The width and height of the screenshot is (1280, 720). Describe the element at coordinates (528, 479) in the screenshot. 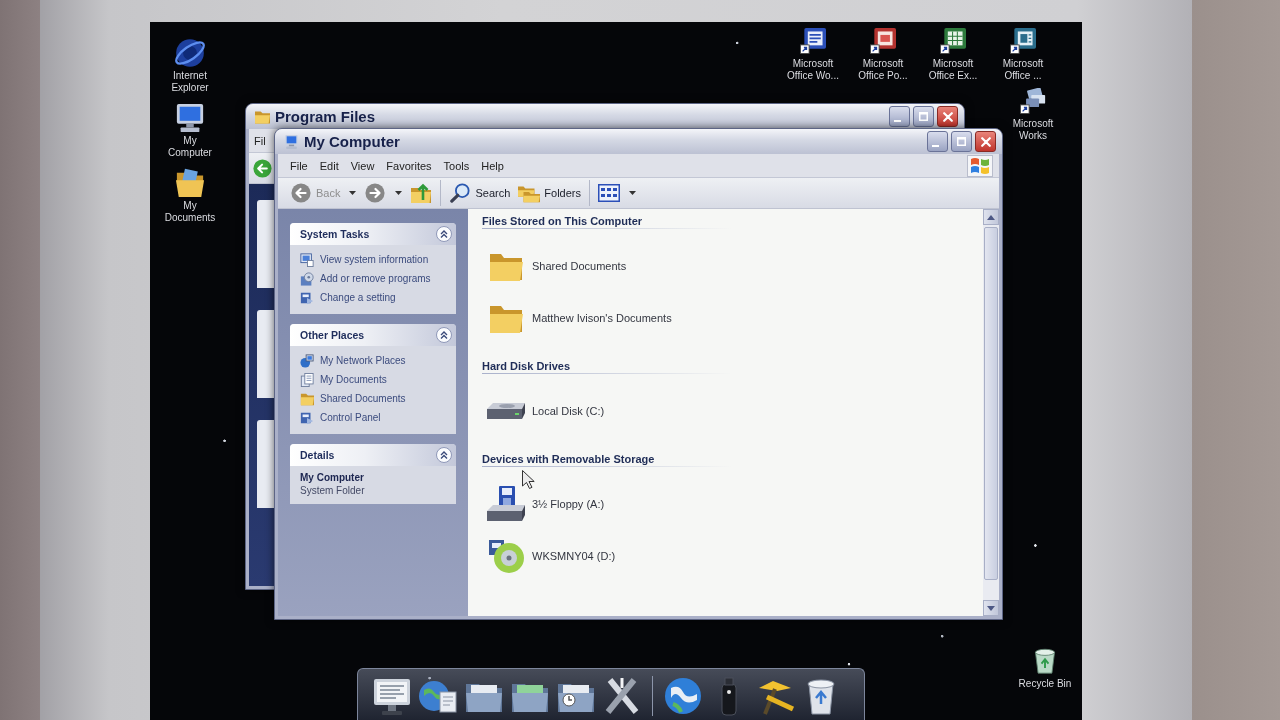

I see `pointer-icon` at that location.